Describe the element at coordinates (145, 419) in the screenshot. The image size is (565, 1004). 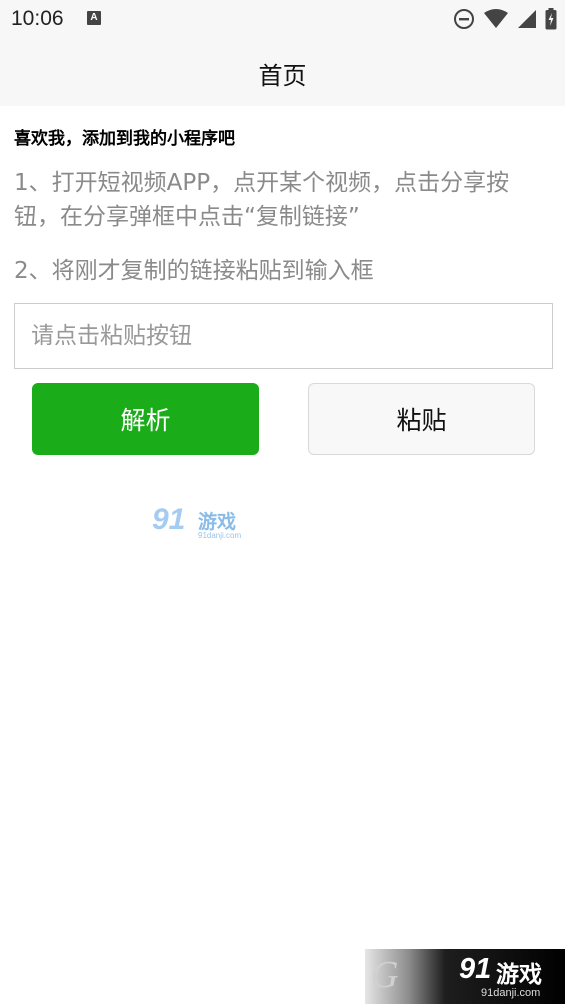
I see `parse-button: 解析` at that location.